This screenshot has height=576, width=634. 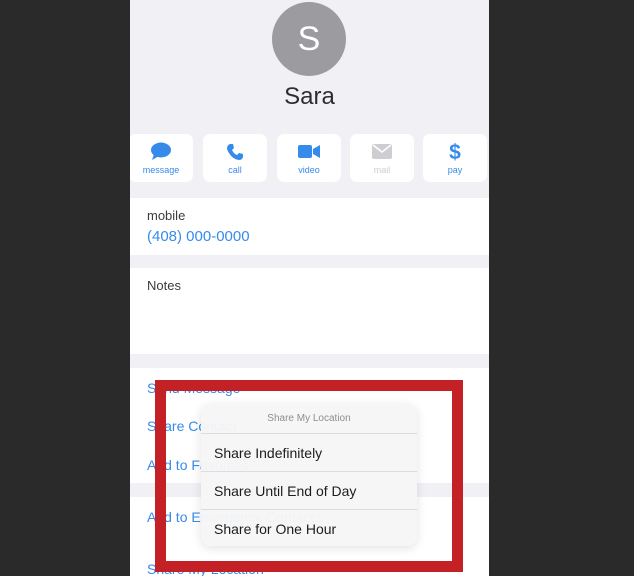 What do you see at coordinates (198, 236) in the screenshot?
I see `phone-number-link: (408) 000-0000` at bounding box center [198, 236].